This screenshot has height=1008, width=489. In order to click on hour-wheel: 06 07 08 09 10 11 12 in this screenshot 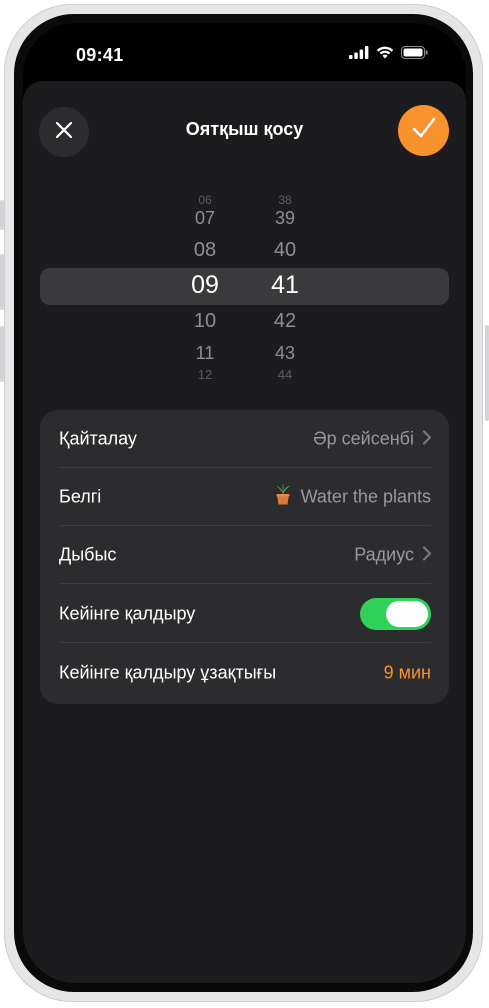, I will do `click(205, 288)`.